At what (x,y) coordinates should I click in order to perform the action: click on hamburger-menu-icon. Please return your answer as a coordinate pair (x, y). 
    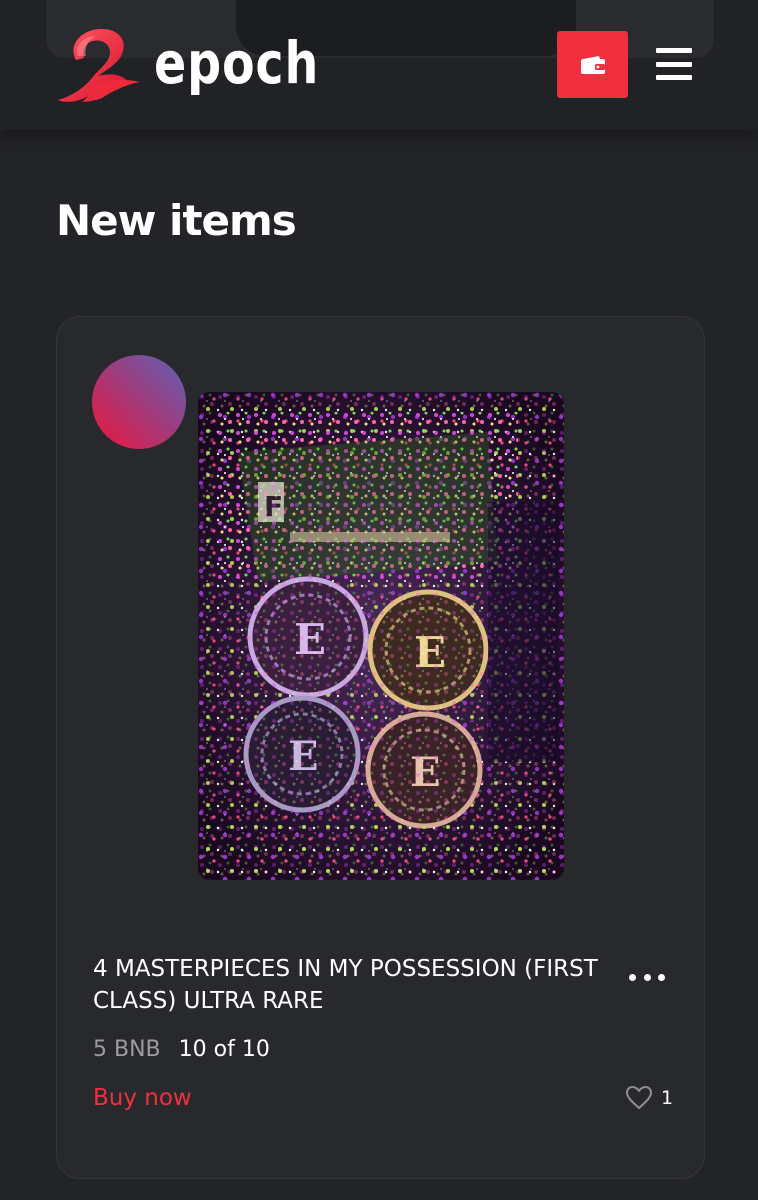
    Looking at the image, I should click on (674, 64).